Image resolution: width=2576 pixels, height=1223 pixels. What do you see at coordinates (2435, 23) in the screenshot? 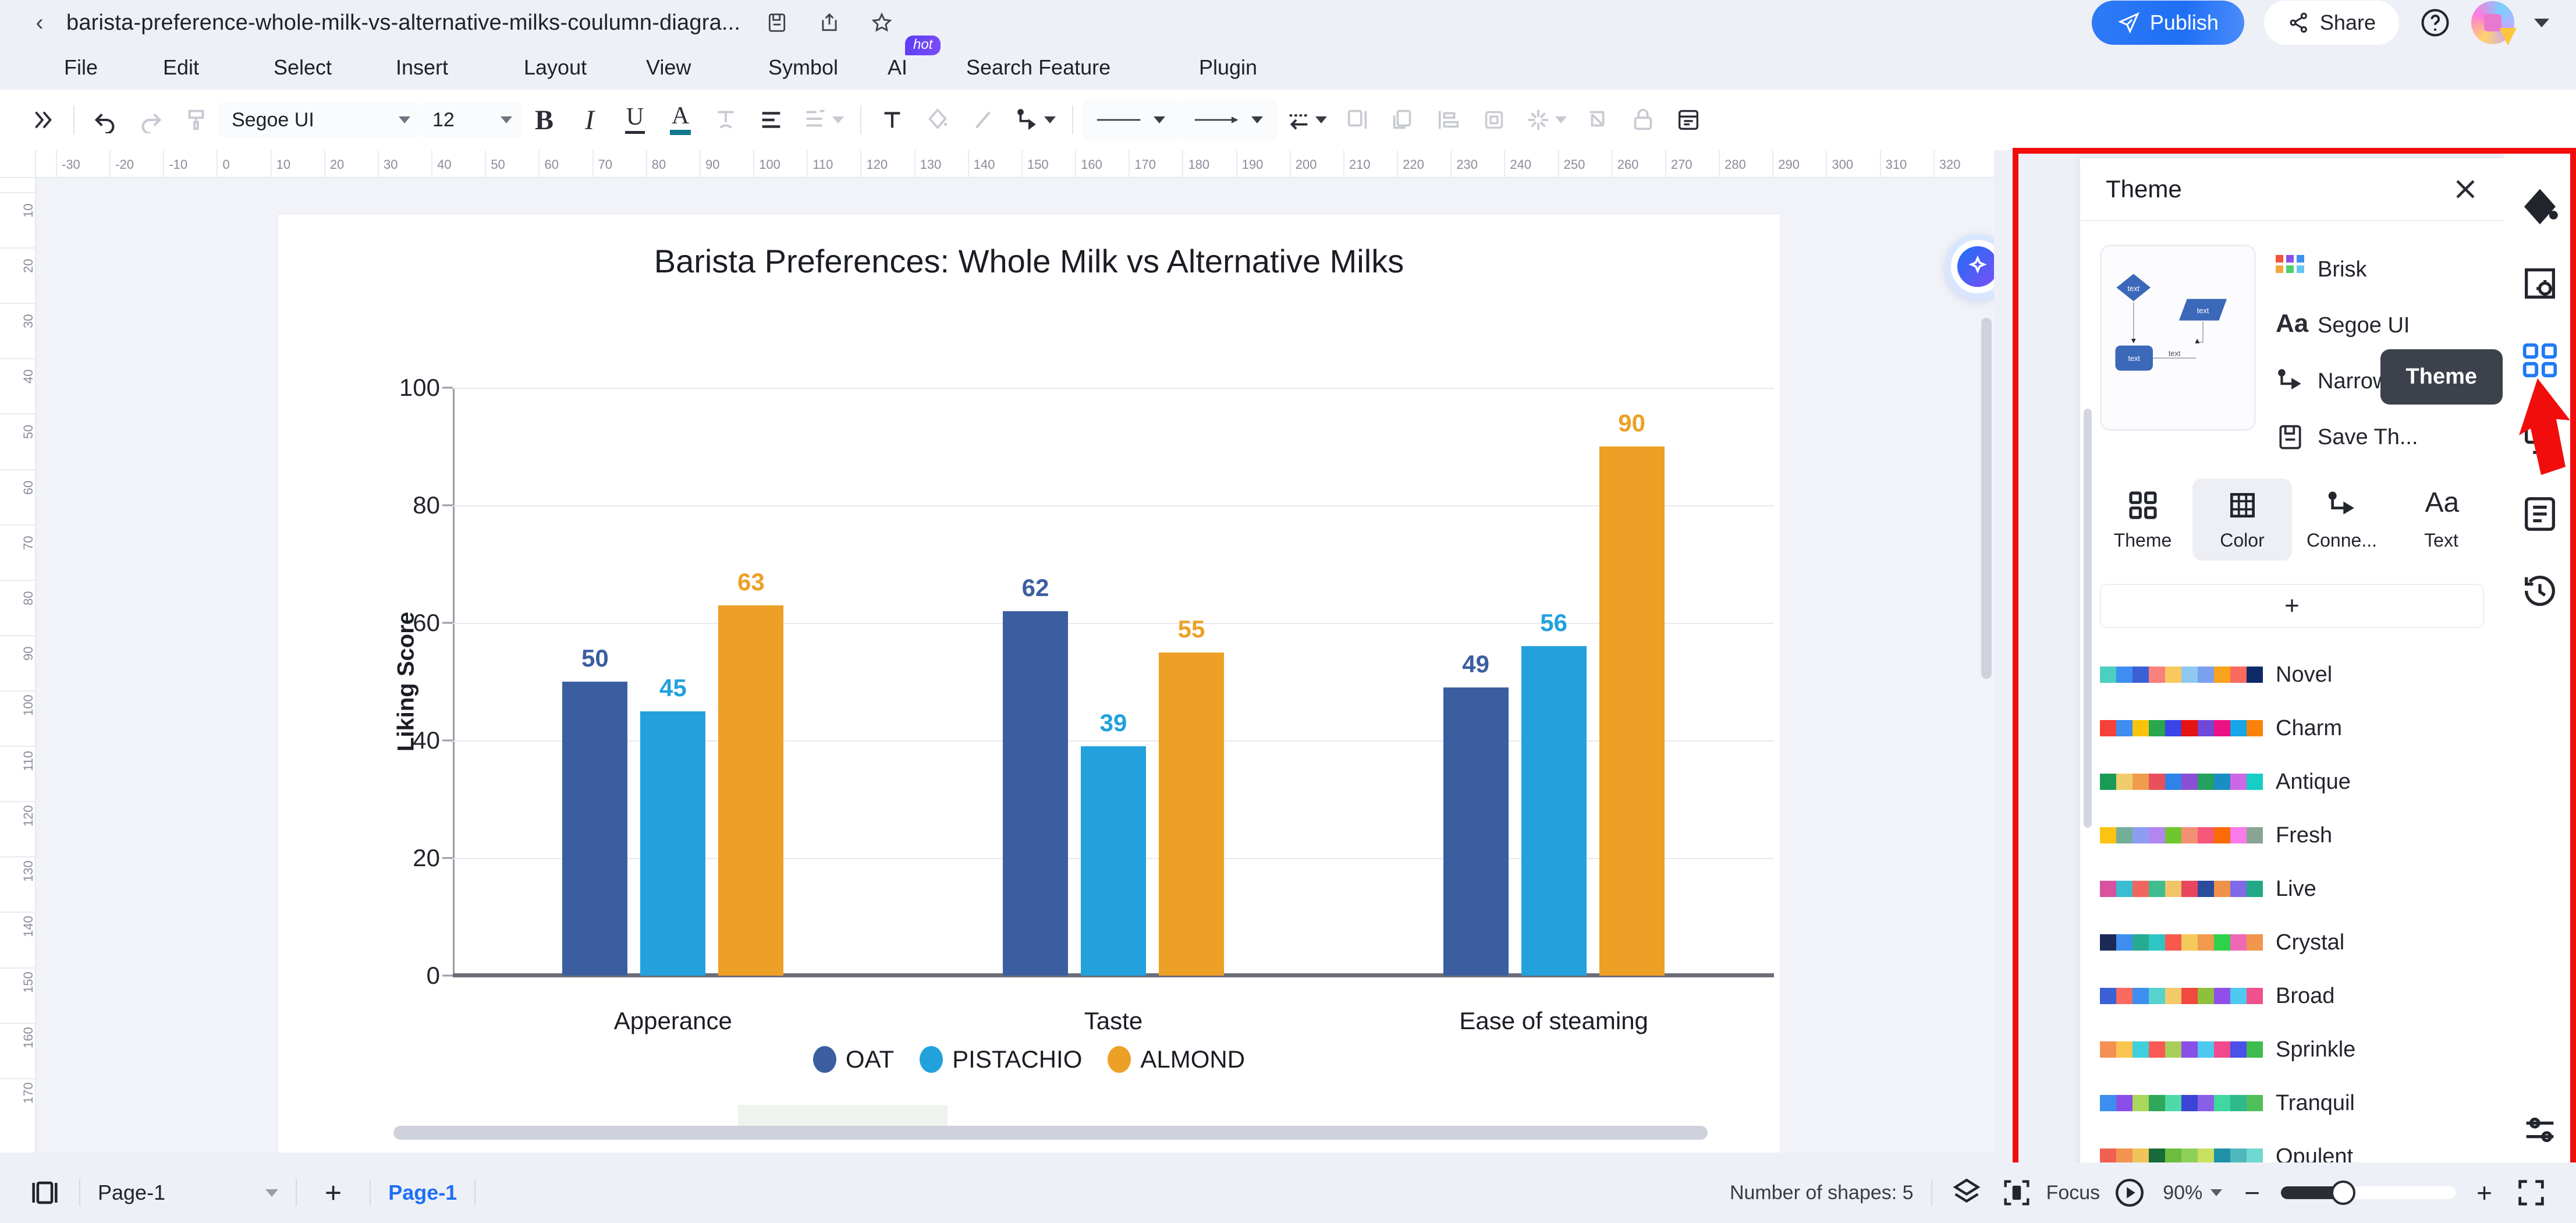
I see `help-circle-icon` at bounding box center [2435, 23].